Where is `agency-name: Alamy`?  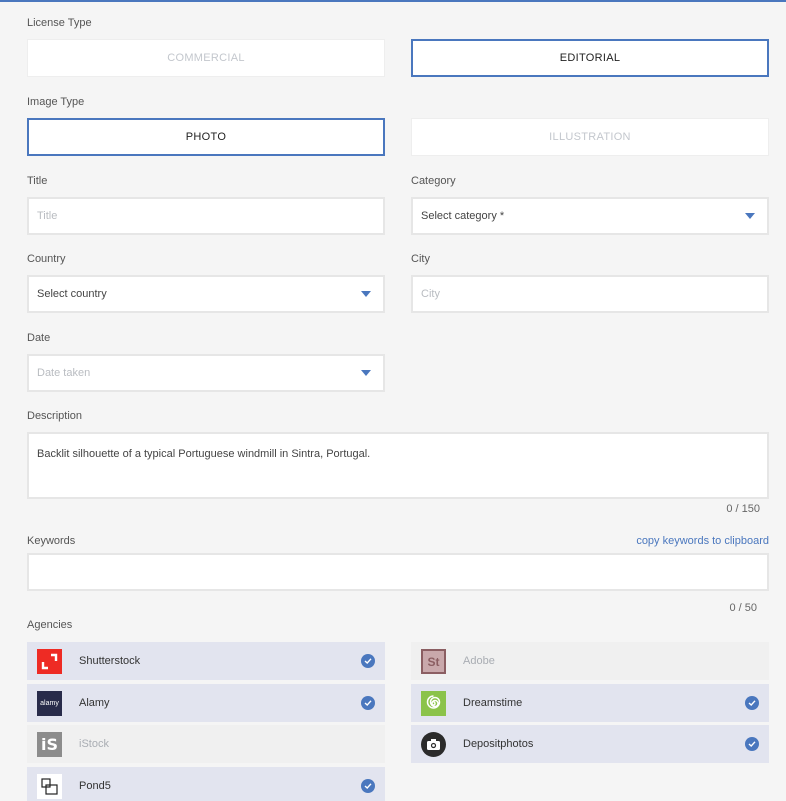
agency-name: Alamy is located at coordinates (94, 703).